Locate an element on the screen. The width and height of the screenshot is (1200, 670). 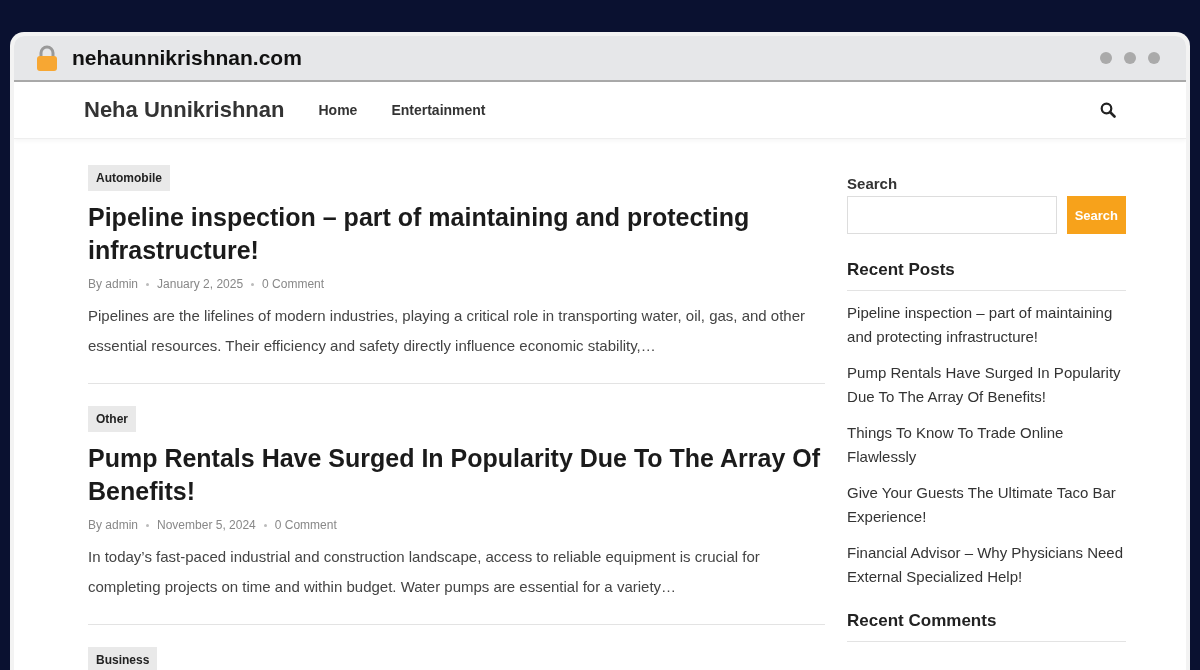
window-controls is located at coordinates (1130, 58).